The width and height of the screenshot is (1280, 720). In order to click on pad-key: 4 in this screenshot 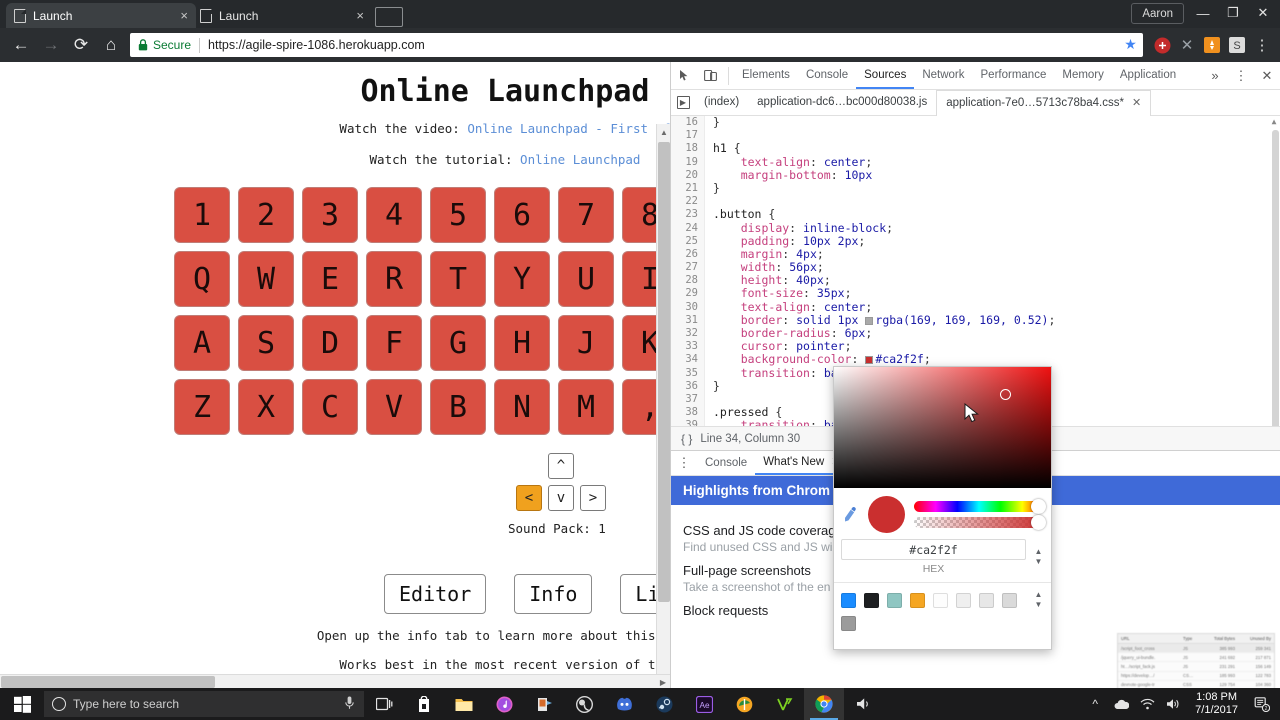, I will do `click(394, 215)`.